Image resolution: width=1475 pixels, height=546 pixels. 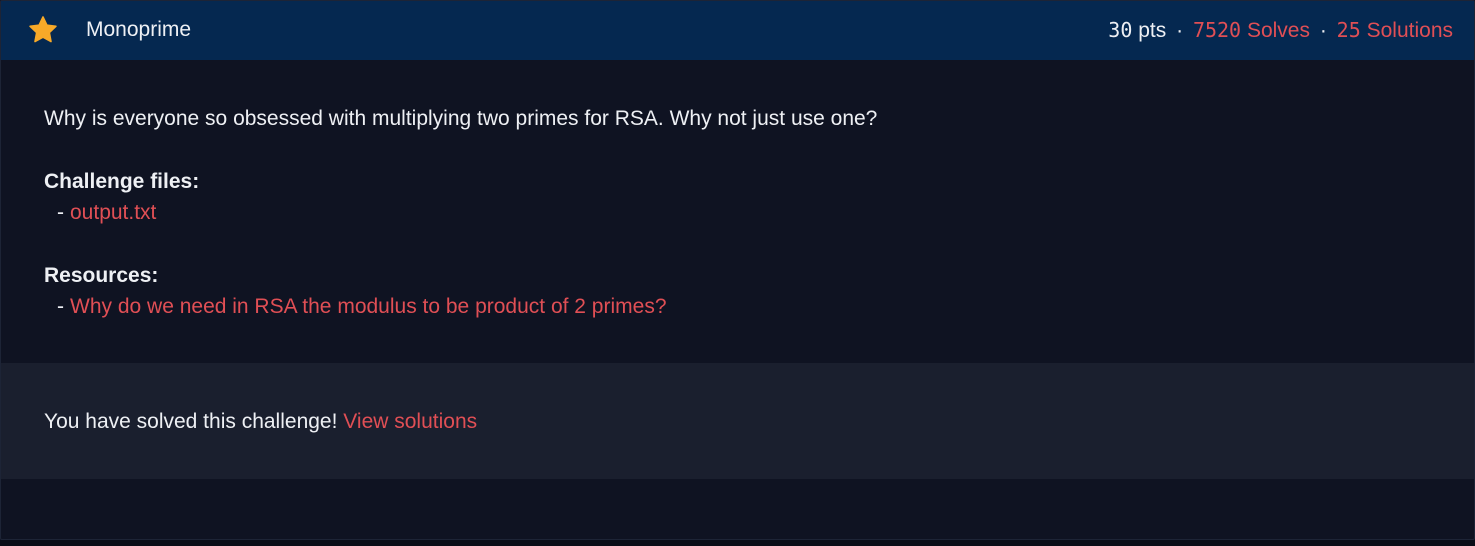 What do you see at coordinates (737, 543) in the screenshot?
I see `page-bottom-edge` at bounding box center [737, 543].